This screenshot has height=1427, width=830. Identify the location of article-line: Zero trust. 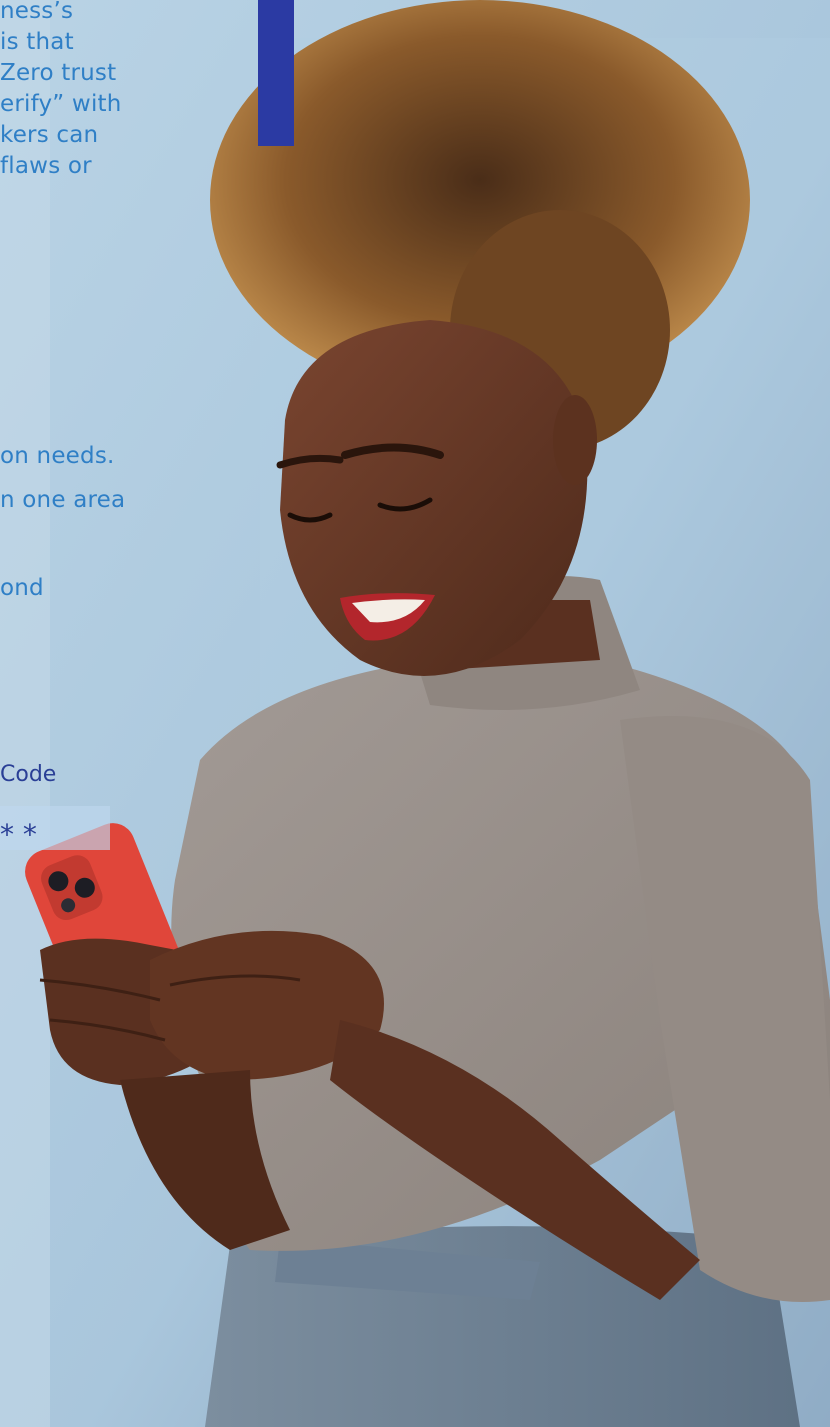
(58, 73).